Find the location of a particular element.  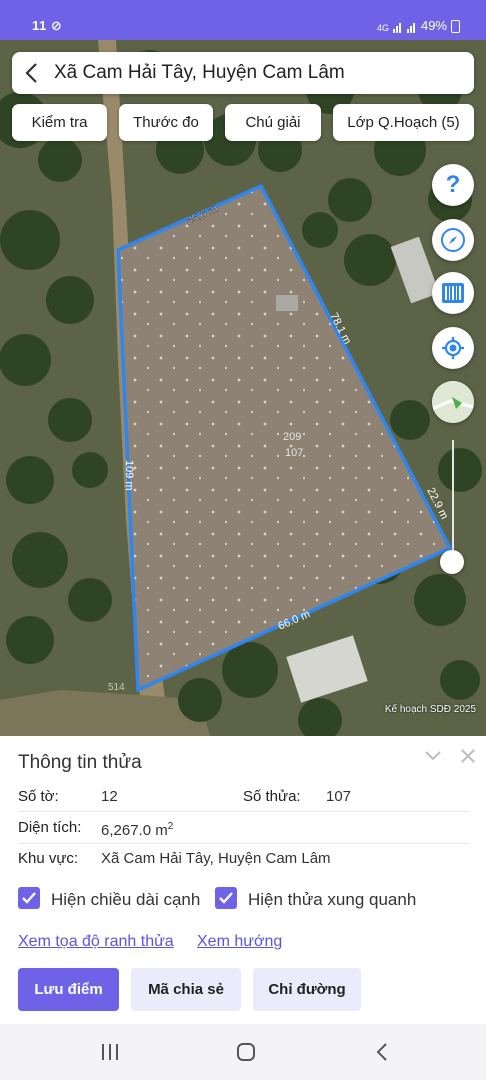

location-title: Xã Cam Hải Tây, Huyện Cam Lâm is located at coordinates (199, 72).